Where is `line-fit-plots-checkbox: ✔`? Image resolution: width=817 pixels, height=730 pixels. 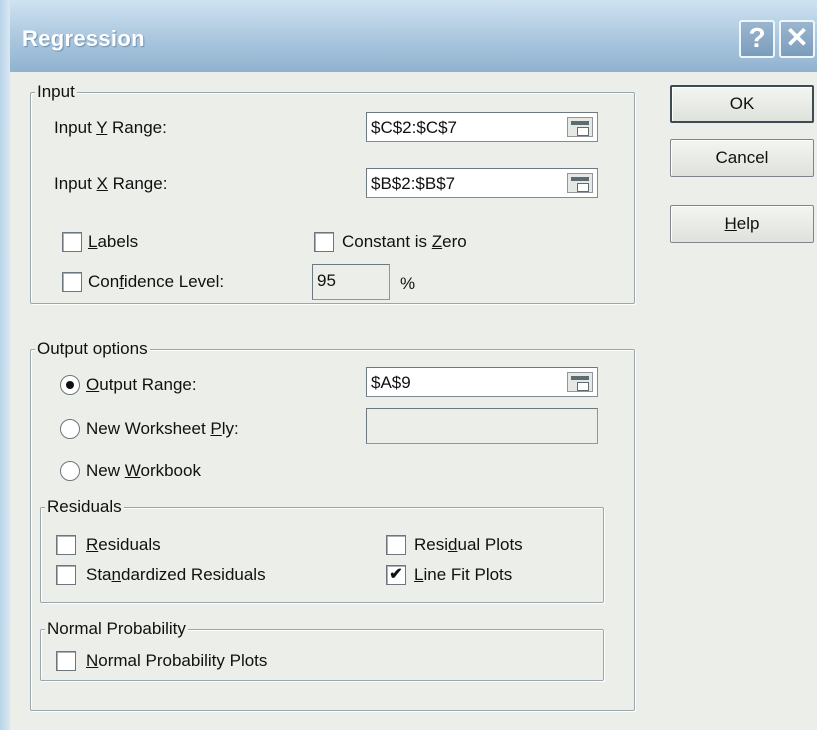 line-fit-plots-checkbox: ✔ is located at coordinates (396, 575).